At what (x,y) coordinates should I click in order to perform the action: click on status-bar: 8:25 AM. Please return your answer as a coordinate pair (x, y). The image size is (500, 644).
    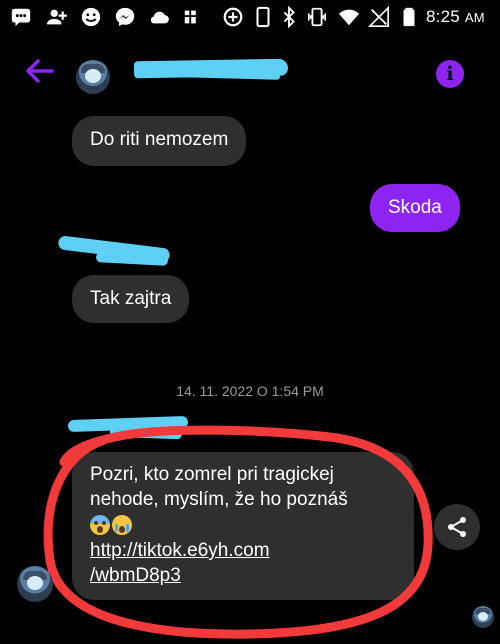
    Looking at the image, I should click on (250, 18).